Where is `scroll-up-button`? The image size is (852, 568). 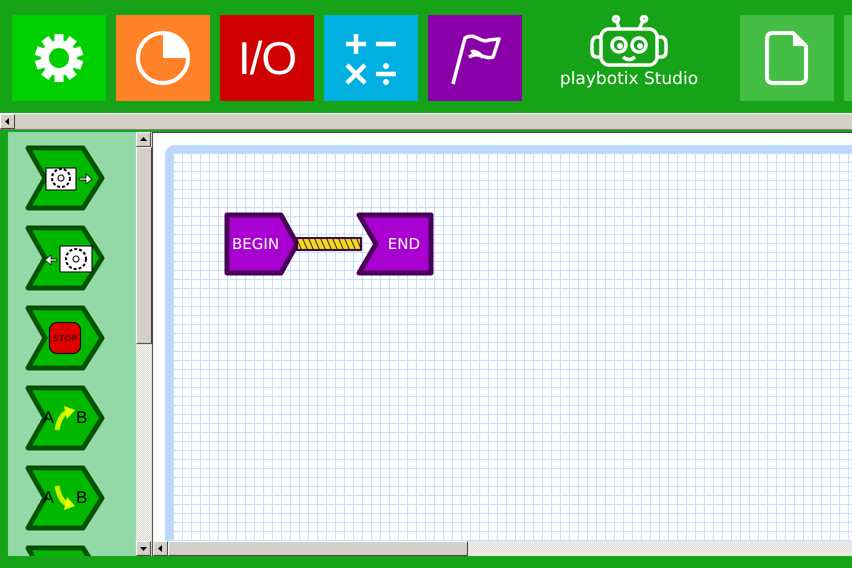 scroll-up-button is located at coordinates (143, 139).